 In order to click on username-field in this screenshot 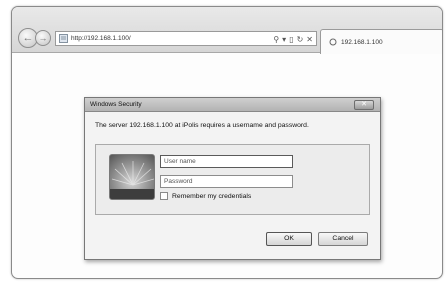, I will do `click(226, 161)`.